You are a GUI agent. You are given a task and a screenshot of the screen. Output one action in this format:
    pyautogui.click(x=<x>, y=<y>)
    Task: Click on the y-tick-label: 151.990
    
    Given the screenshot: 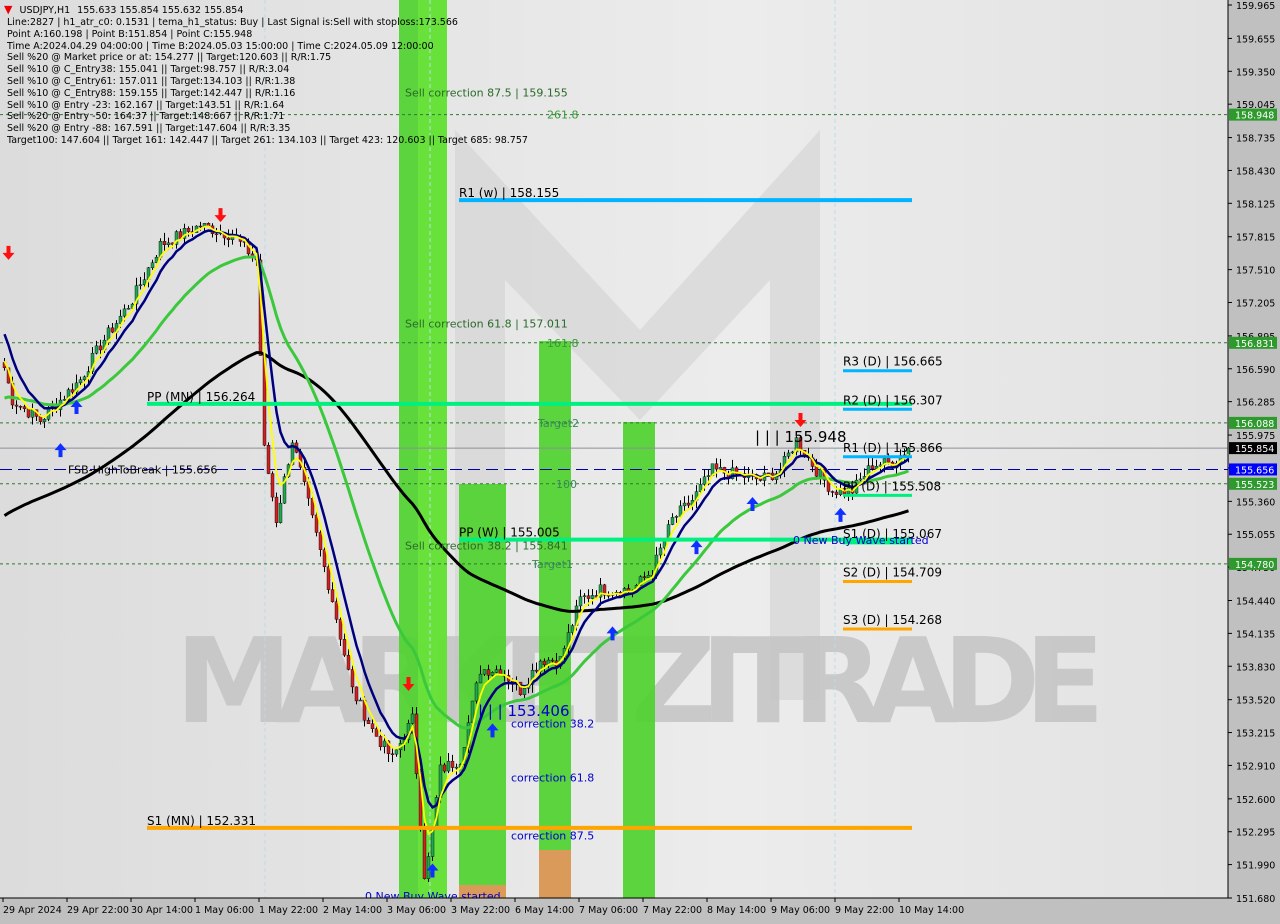 What is the action you would take?
    pyautogui.click(x=1255, y=866)
    